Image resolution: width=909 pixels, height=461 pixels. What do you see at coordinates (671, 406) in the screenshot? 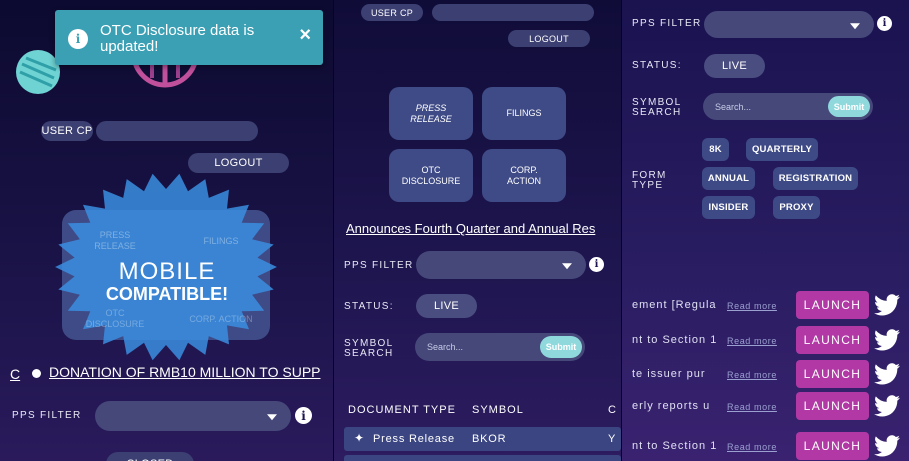
I see `row-text: erly reports u` at bounding box center [671, 406].